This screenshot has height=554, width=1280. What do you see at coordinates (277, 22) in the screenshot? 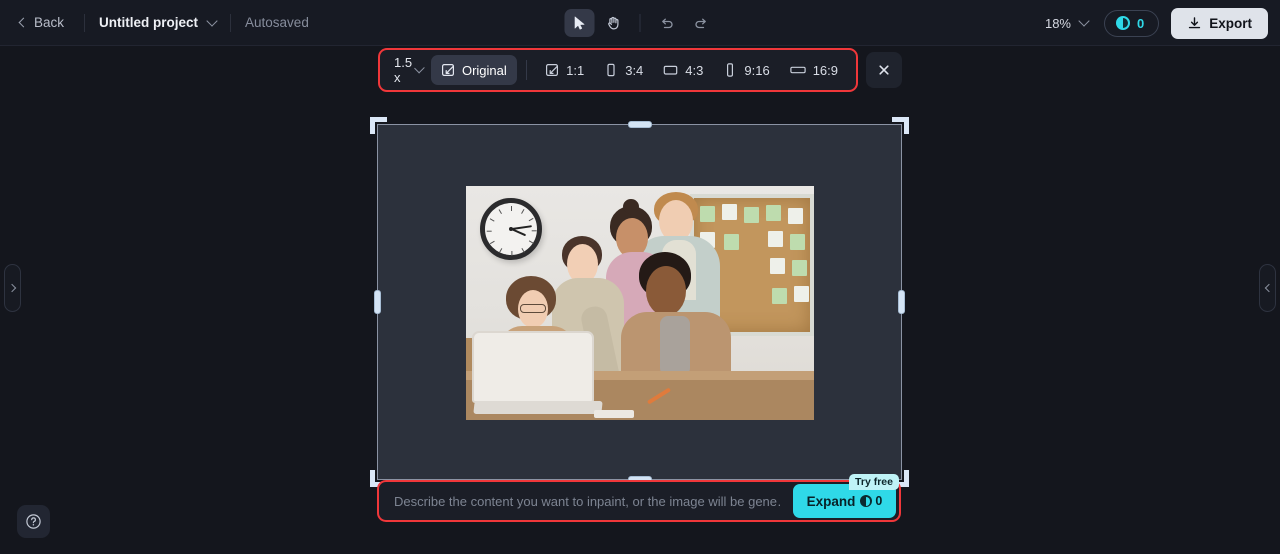
I see `autosaved-status: Autosaved` at bounding box center [277, 22].